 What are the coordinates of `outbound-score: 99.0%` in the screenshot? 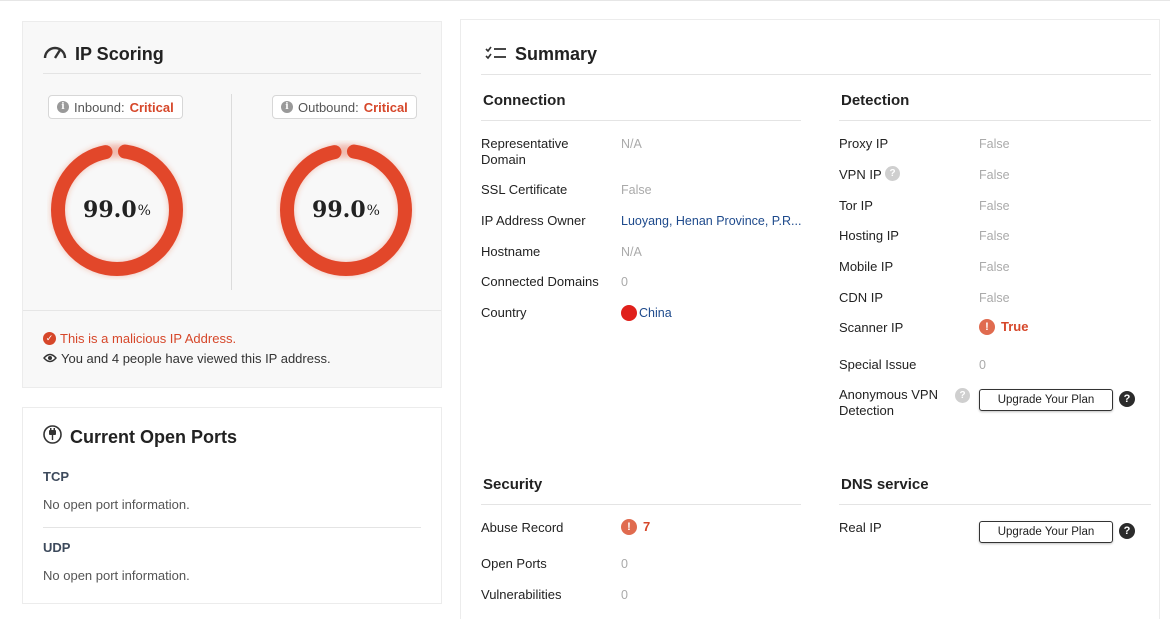 It's located at (346, 210).